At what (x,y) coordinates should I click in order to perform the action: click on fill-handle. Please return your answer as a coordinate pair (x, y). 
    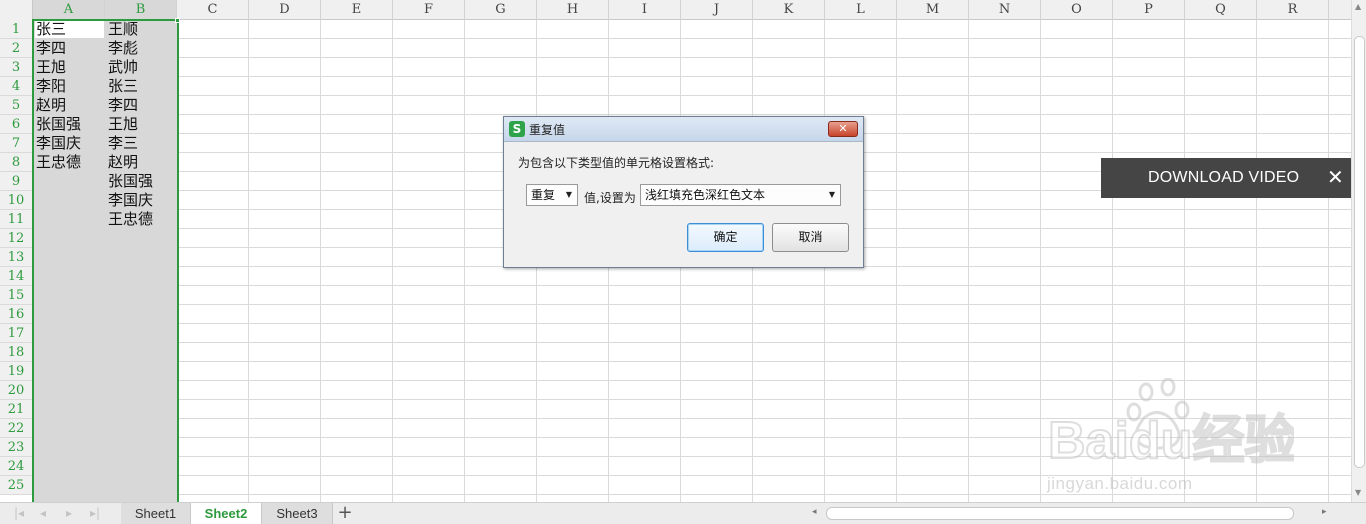
    Looking at the image, I should click on (177, 20).